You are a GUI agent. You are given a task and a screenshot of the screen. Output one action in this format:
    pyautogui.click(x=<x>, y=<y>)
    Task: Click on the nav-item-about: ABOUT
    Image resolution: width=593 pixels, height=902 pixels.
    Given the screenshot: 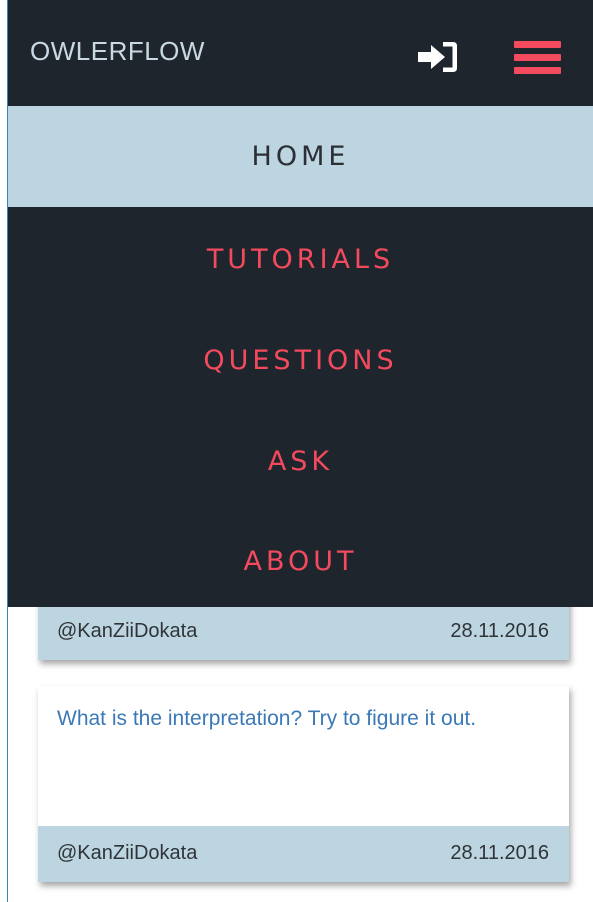 What is the action you would take?
    pyautogui.click(x=300, y=561)
    